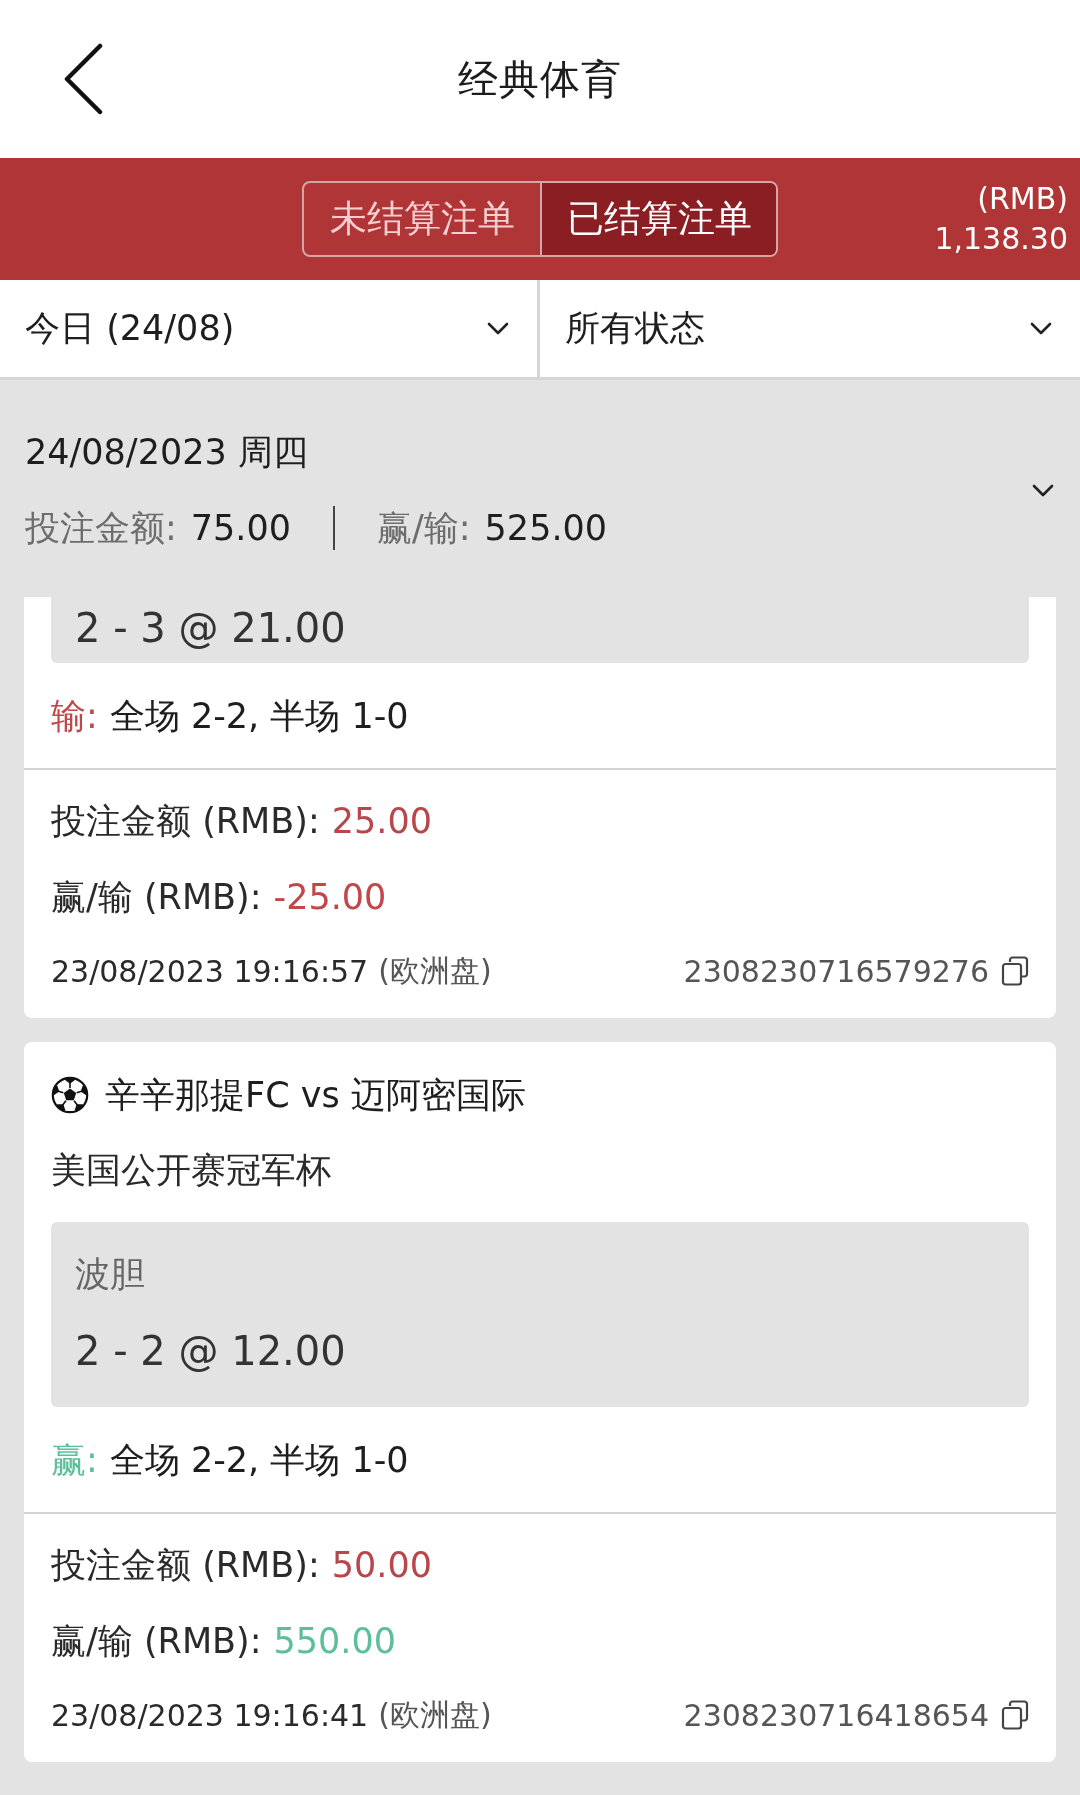 The height and width of the screenshot is (1795, 1080). I want to click on summary-label: 赢/输:, so click(424, 528).